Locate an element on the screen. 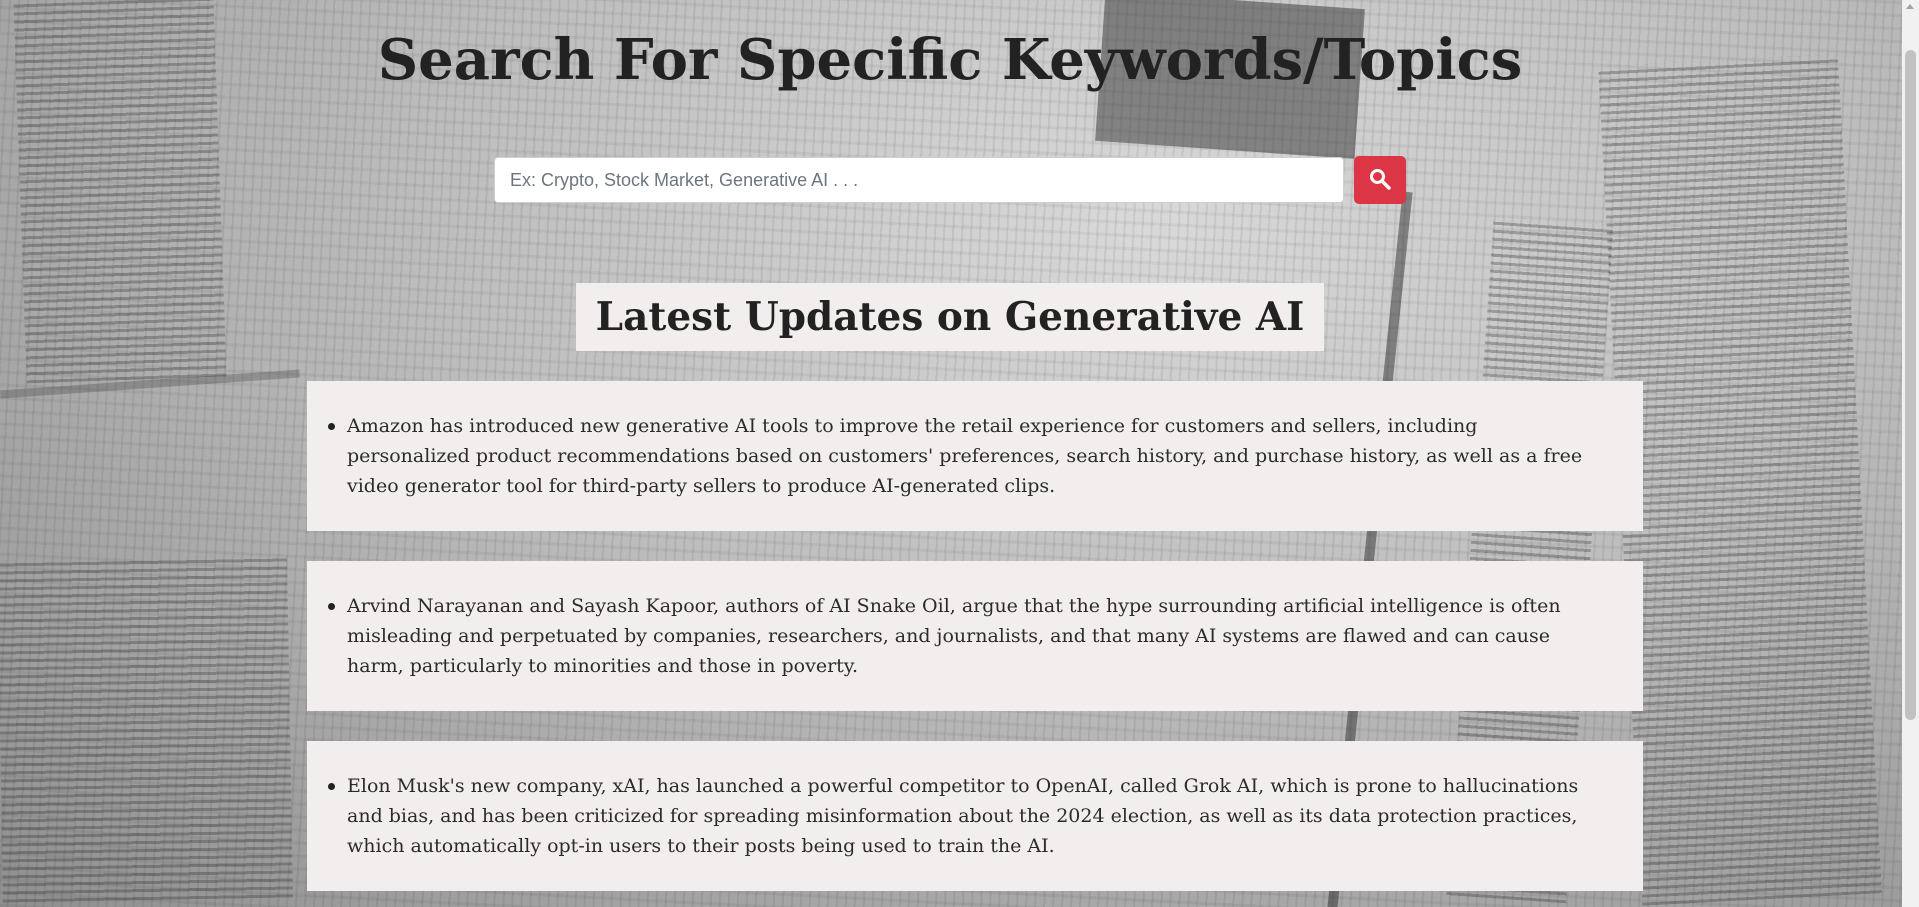 This screenshot has width=1919, height=907. search-button is located at coordinates (1380, 180).